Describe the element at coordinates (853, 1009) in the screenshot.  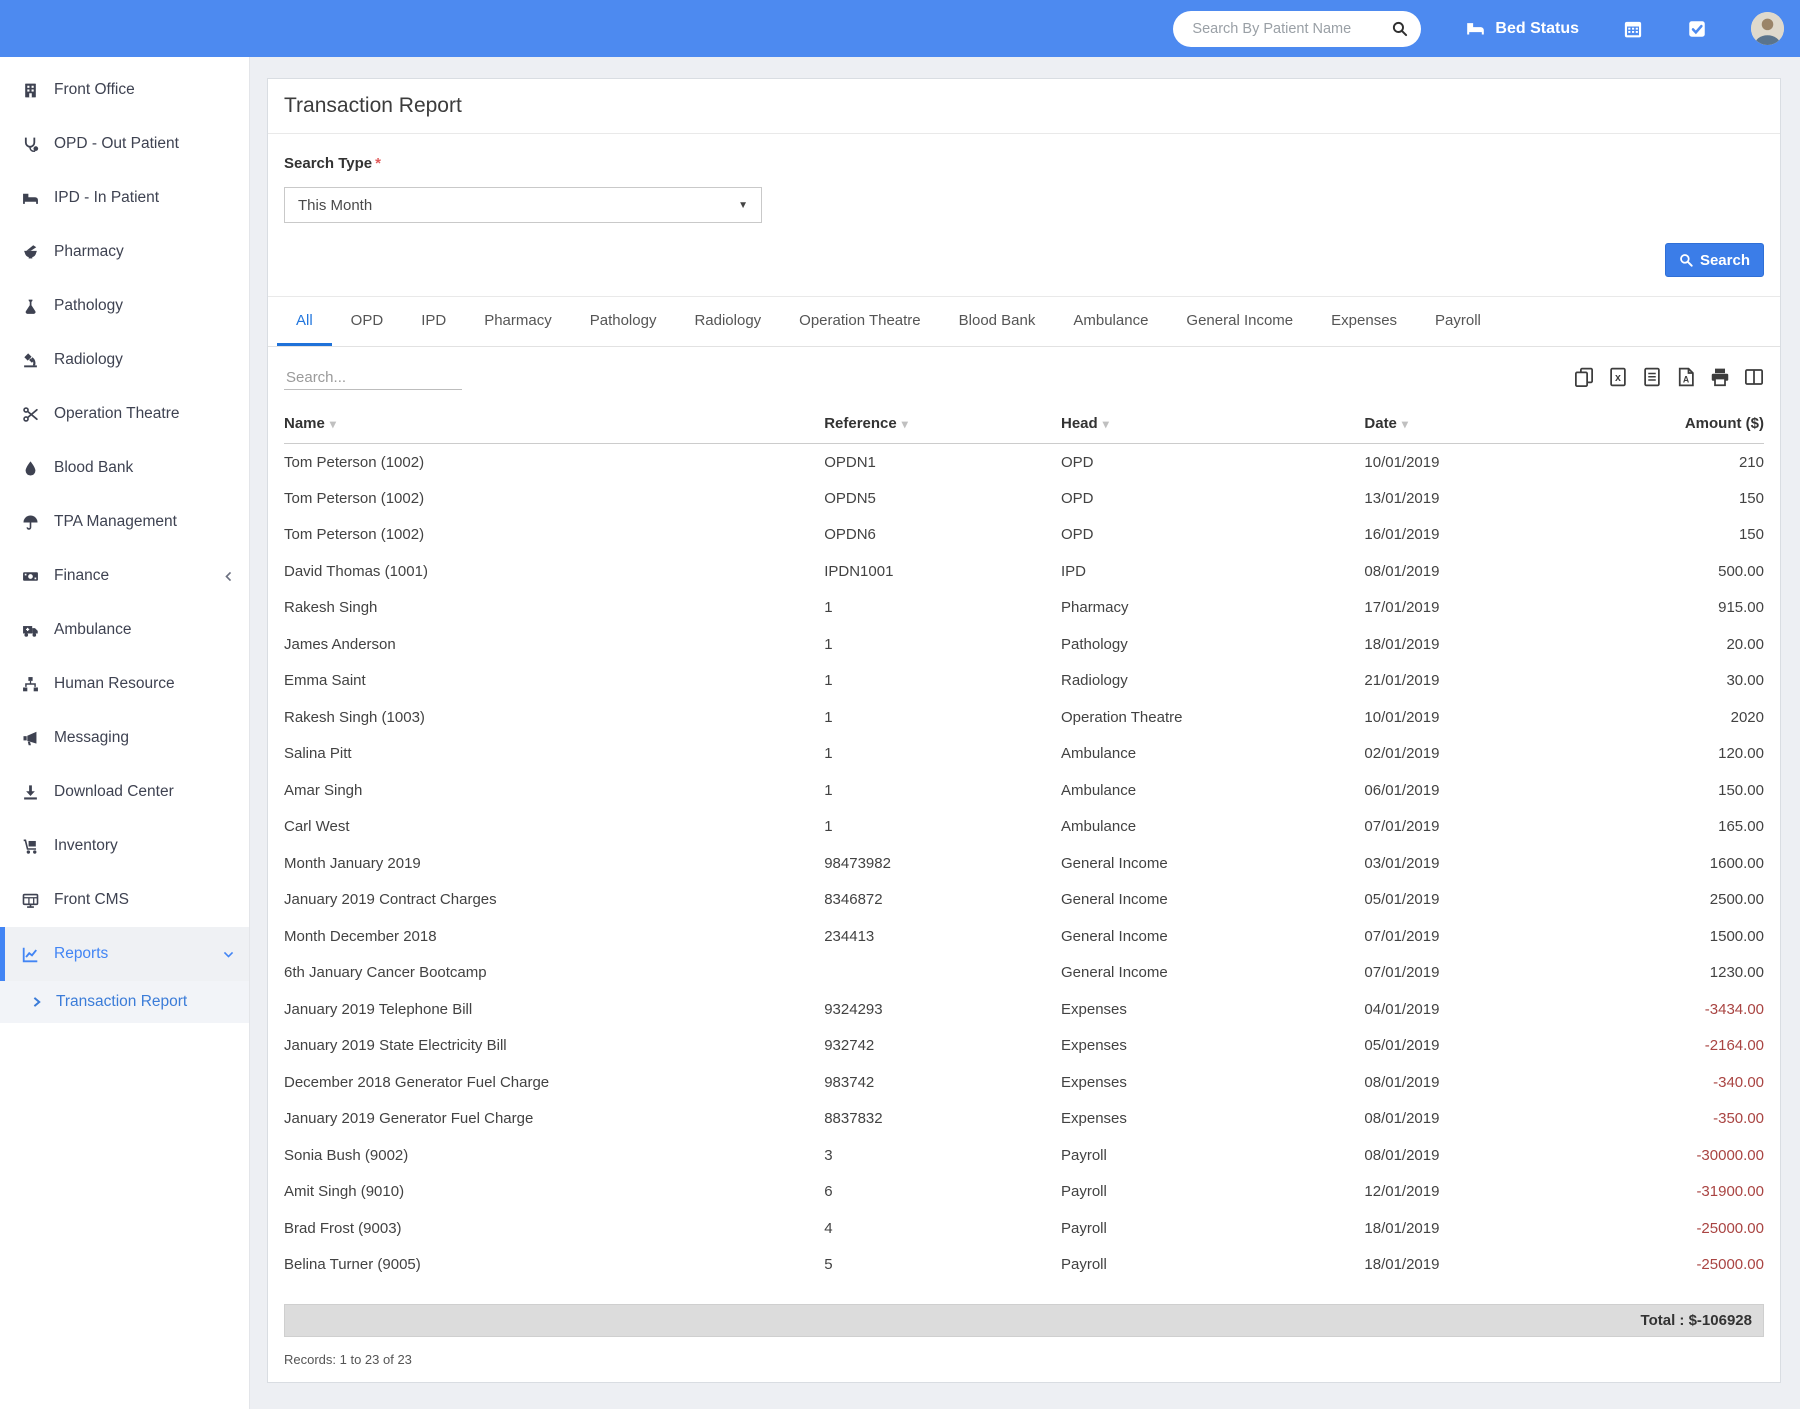
I see `cell-reference: 9324293` at that location.